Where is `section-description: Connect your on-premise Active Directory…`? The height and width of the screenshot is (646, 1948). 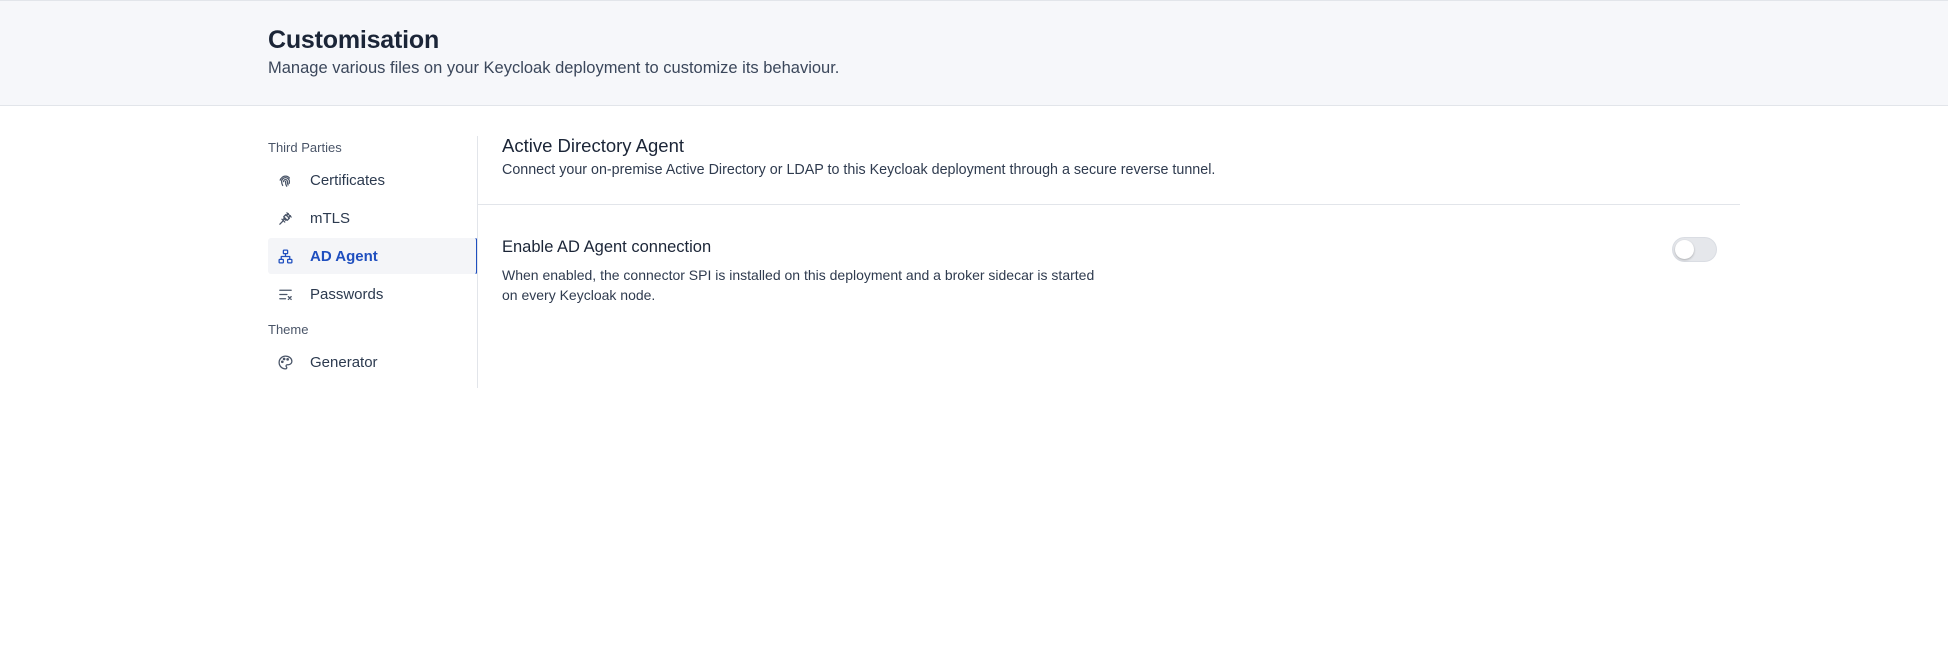 section-description: Connect your on-premise Active Directory… is located at coordinates (859, 170).